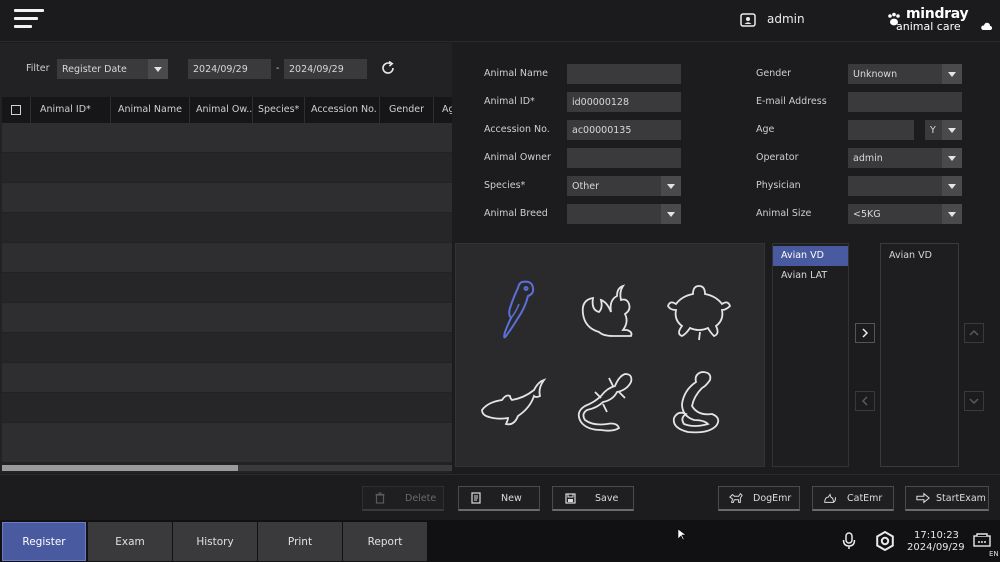  Describe the element at coordinates (16, 110) in the screenshot. I see `select-all-checkbox` at that location.